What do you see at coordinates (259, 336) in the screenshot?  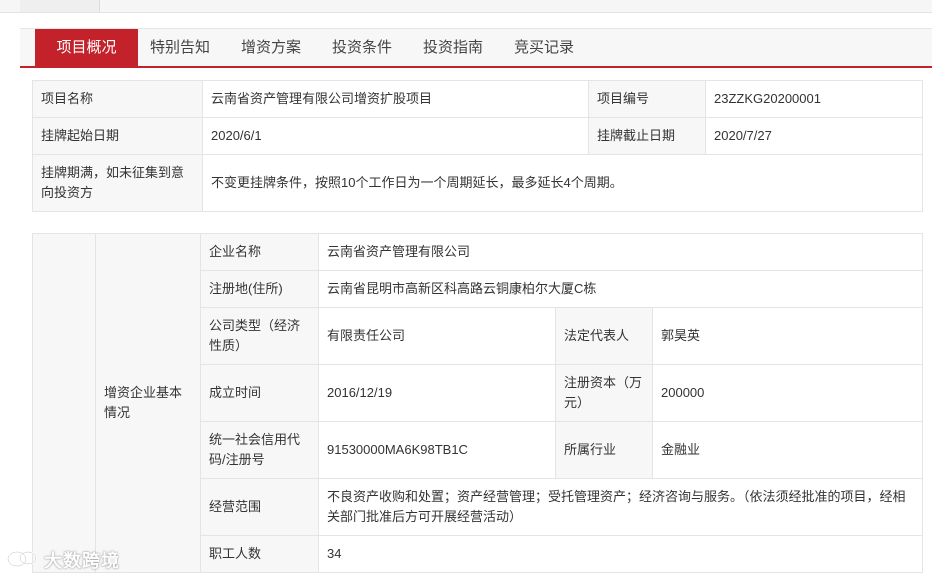 I see `company-type-label: 公司类型（经济性质）` at bounding box center [259, 336].